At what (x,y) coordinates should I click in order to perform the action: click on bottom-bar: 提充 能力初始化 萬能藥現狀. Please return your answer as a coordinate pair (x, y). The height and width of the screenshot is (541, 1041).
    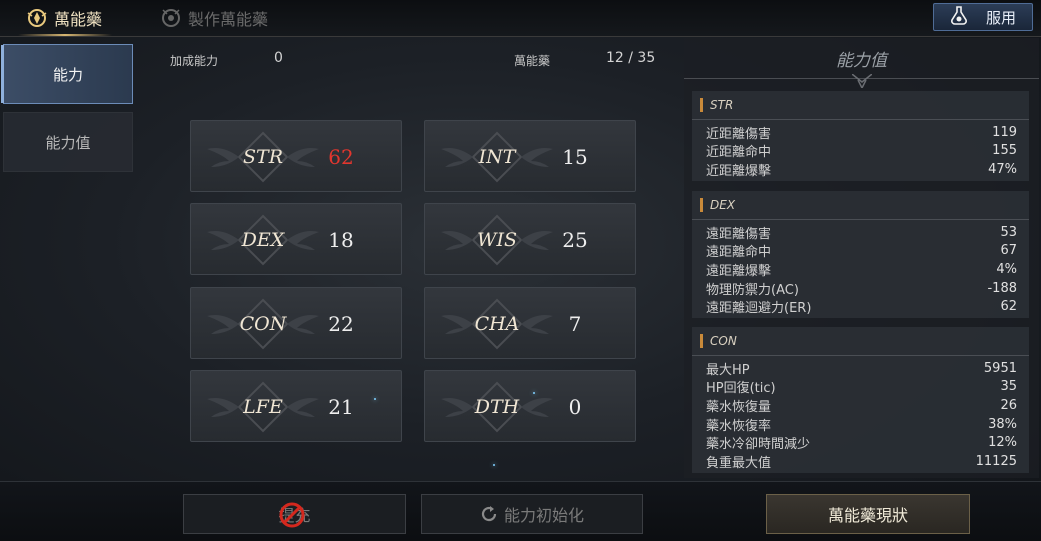
    Looking at the image, I should click on (520, 511).